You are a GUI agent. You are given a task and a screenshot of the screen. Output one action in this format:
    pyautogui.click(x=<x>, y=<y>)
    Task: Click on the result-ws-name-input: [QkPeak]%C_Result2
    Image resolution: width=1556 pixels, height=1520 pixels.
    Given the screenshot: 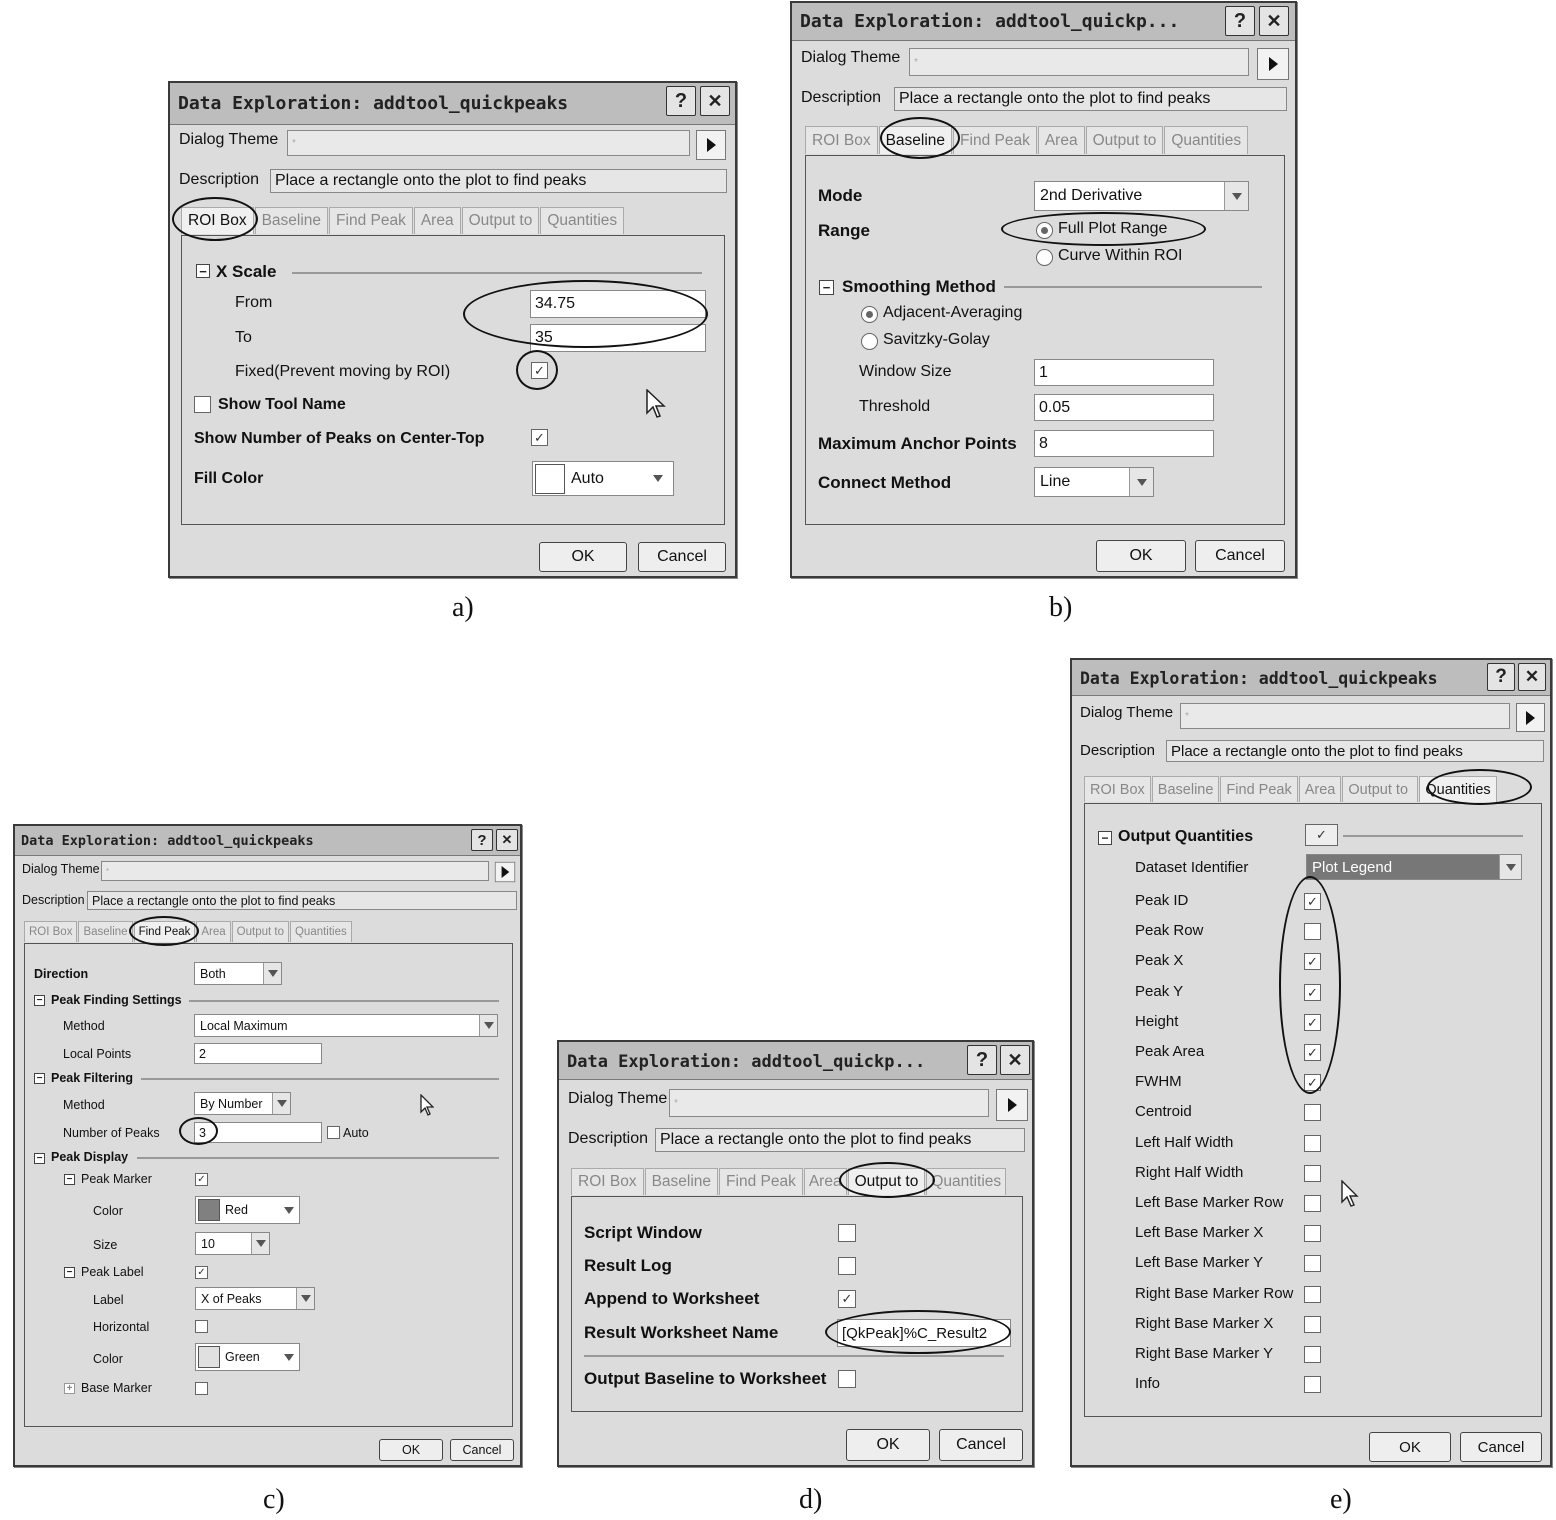 What is the action you would take?
    pyautogui.click(x=924, y=1333)
    